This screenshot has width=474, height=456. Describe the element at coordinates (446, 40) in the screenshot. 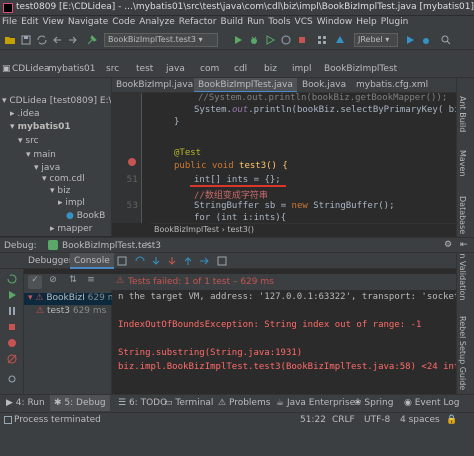

I see `search-everywhere-icon` at that location.